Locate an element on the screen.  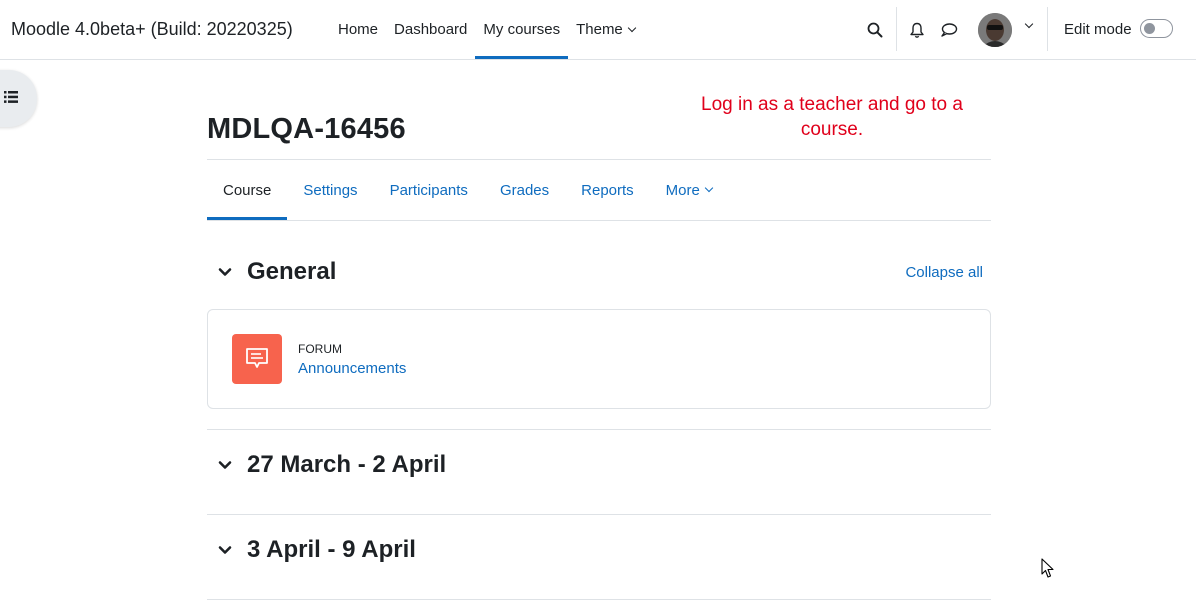
tab-reports: Reports is located at coordinates (607, 190).